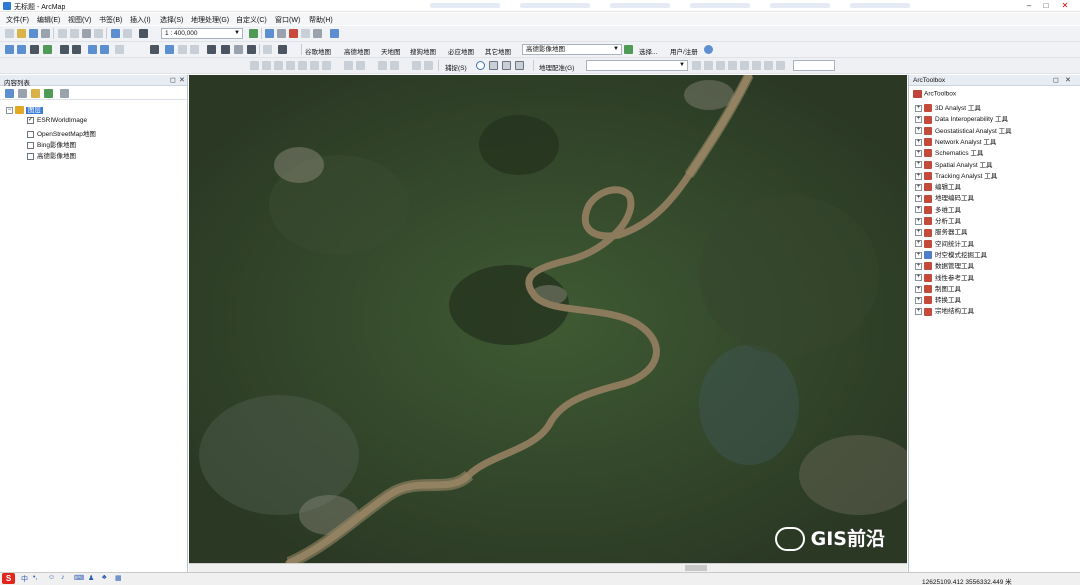 This screenshot has width=1080, height=585. I want to click on info-icon, so click(708, 49).